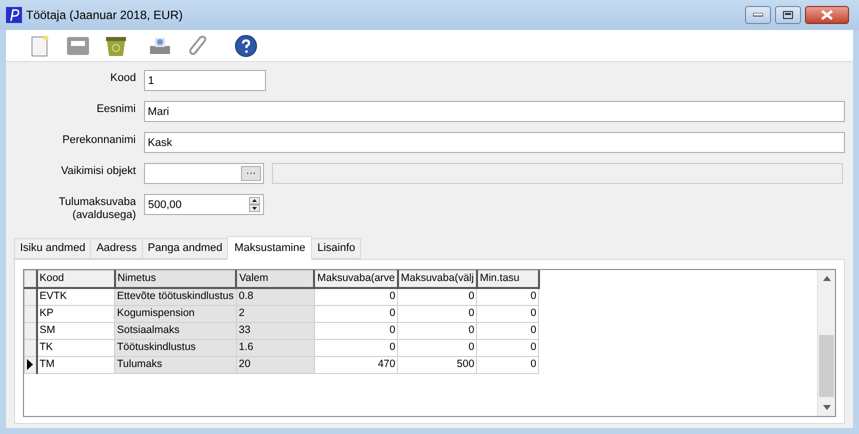  I want to click on ellipsis-button: ···, so click(251, 173).